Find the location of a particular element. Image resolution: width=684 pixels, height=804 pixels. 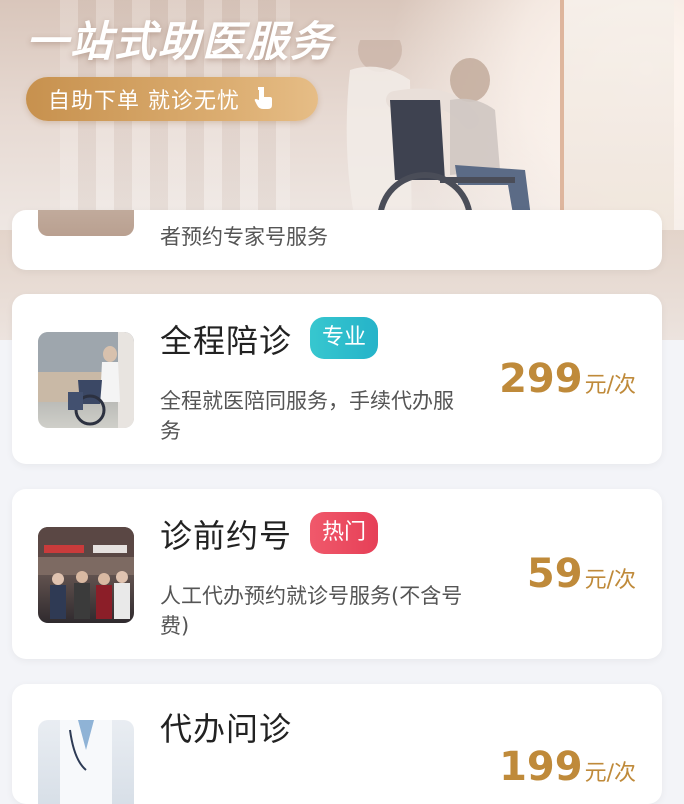

pointing-hand-icon is located at coordinates (263, 98).